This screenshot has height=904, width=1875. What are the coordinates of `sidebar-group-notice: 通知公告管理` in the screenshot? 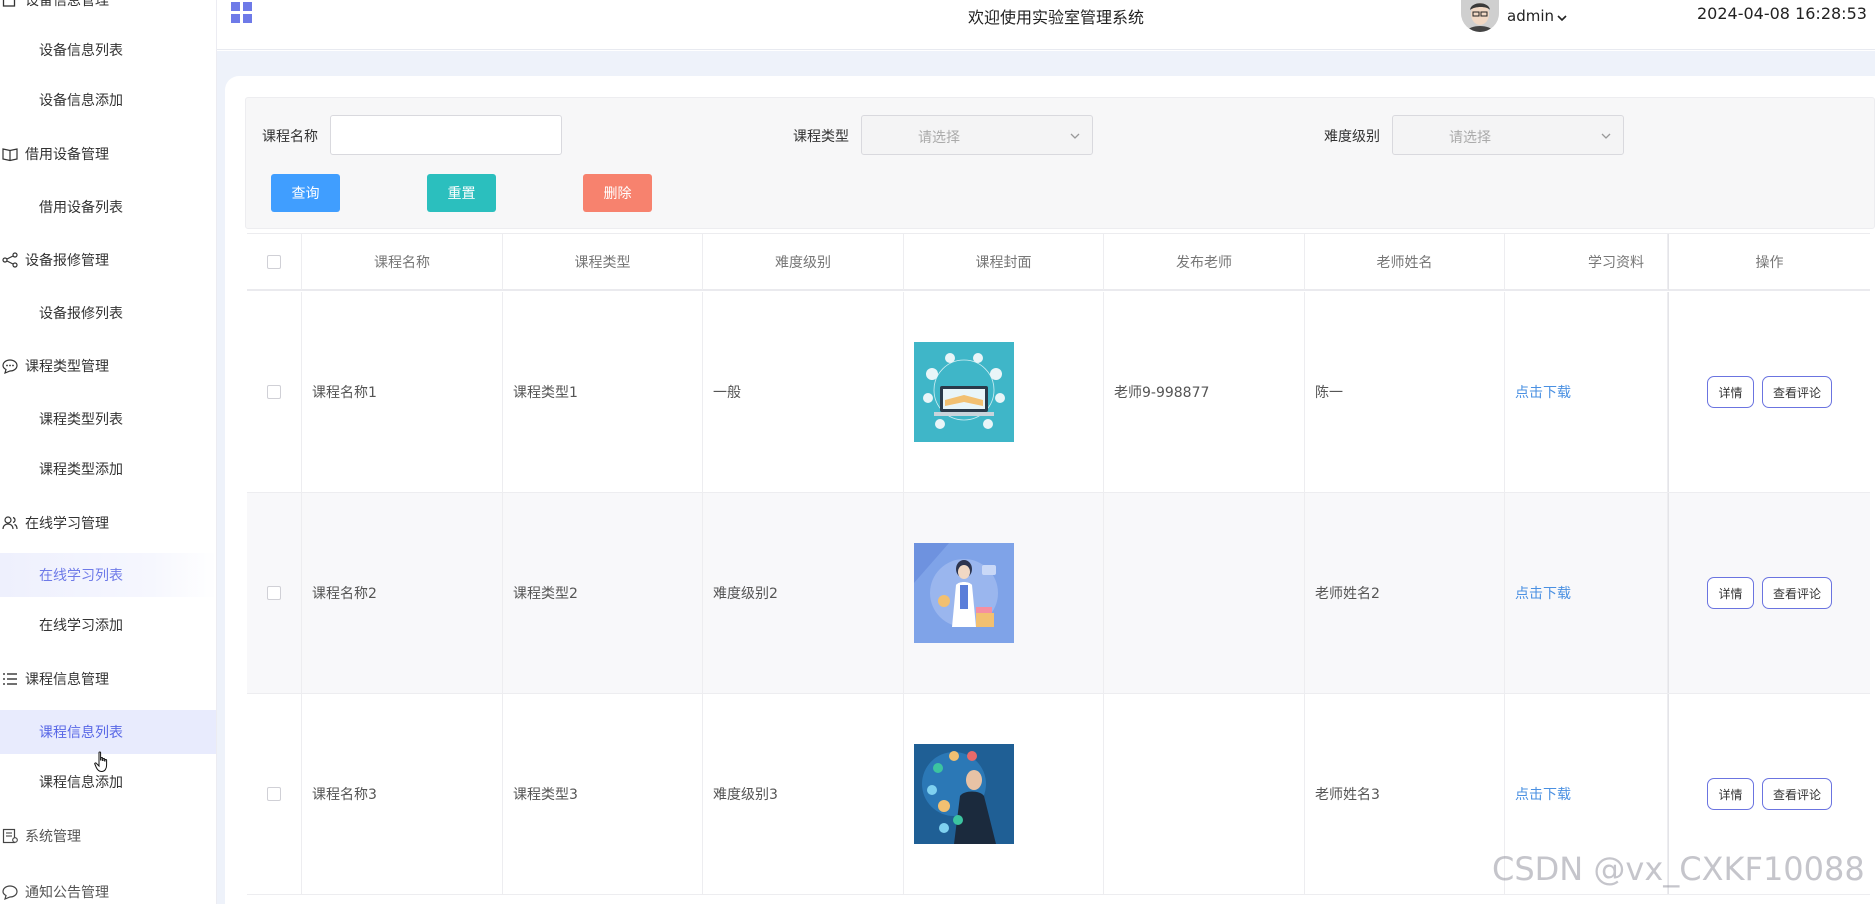 It's located at (108, 888).